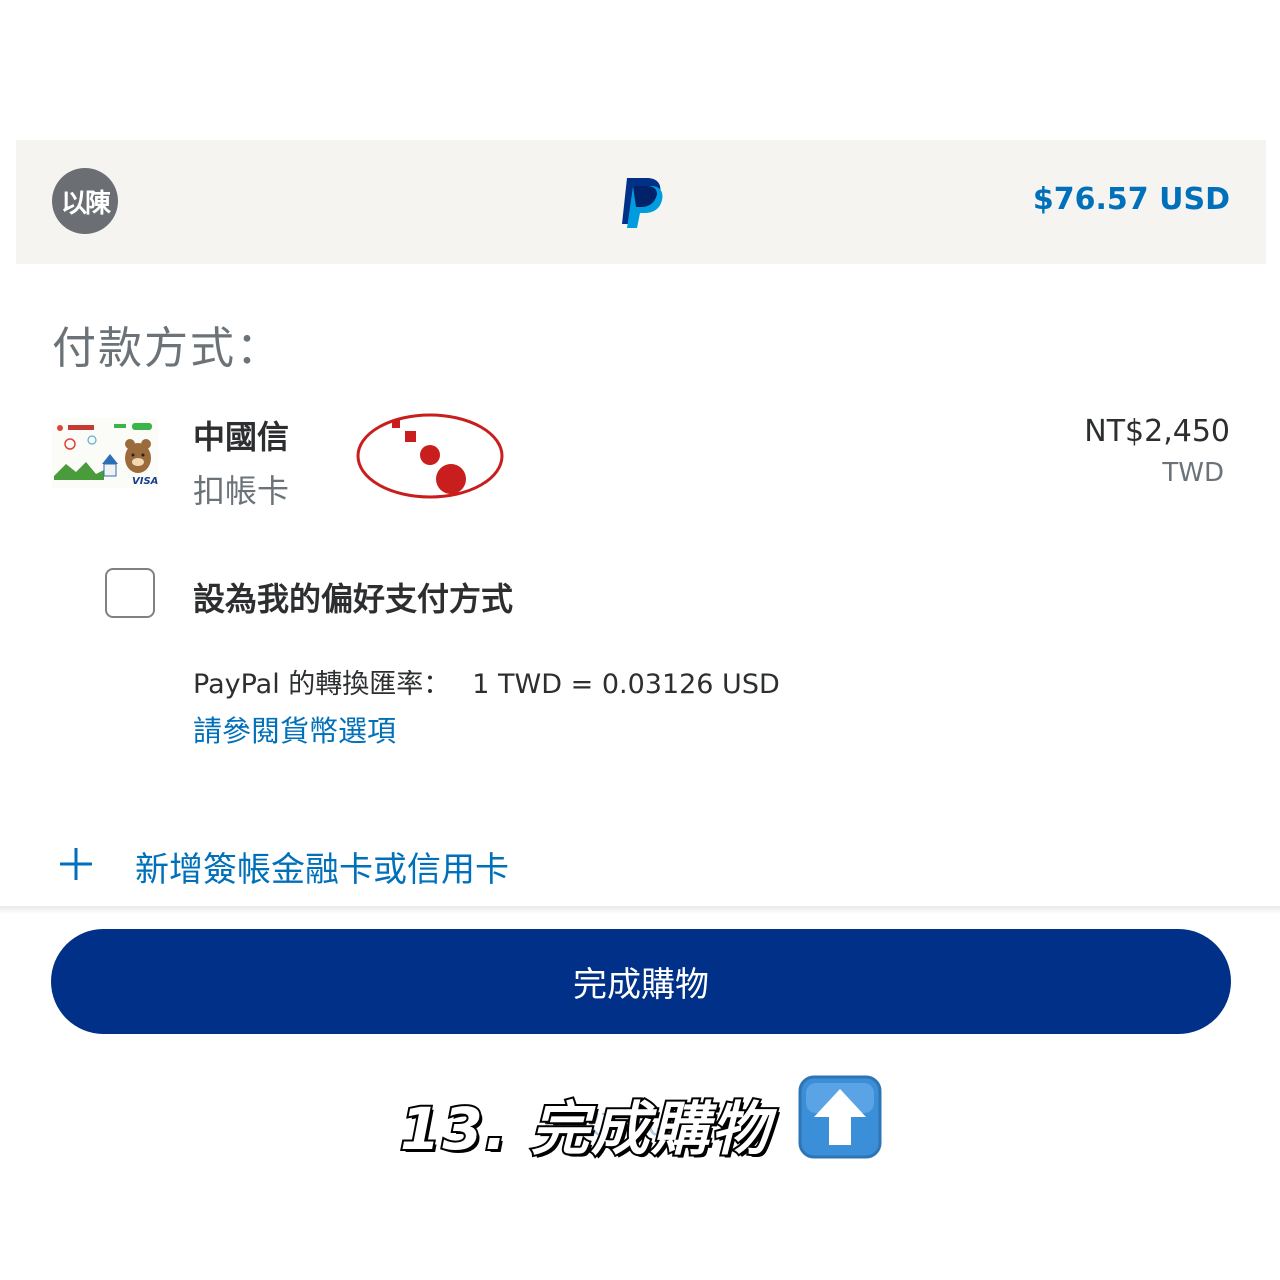 This screenshot has height=1280, width=1280. What do you see at coordinates (642, 203) in the screenshot?
I see `paypal-logo-icon` at bounding box center [642, 203].